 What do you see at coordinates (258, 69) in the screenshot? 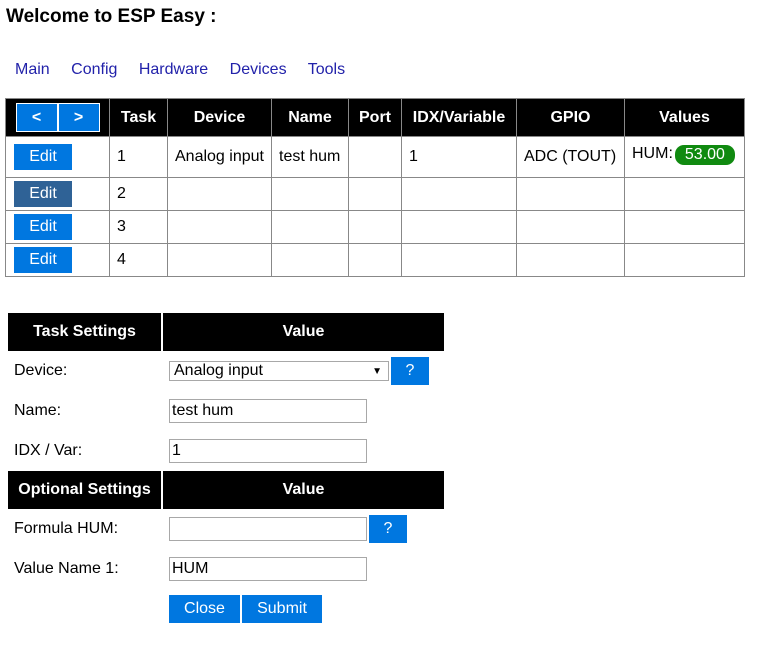
I see `nav-devices: Devices` at bounding box center [258, 69].